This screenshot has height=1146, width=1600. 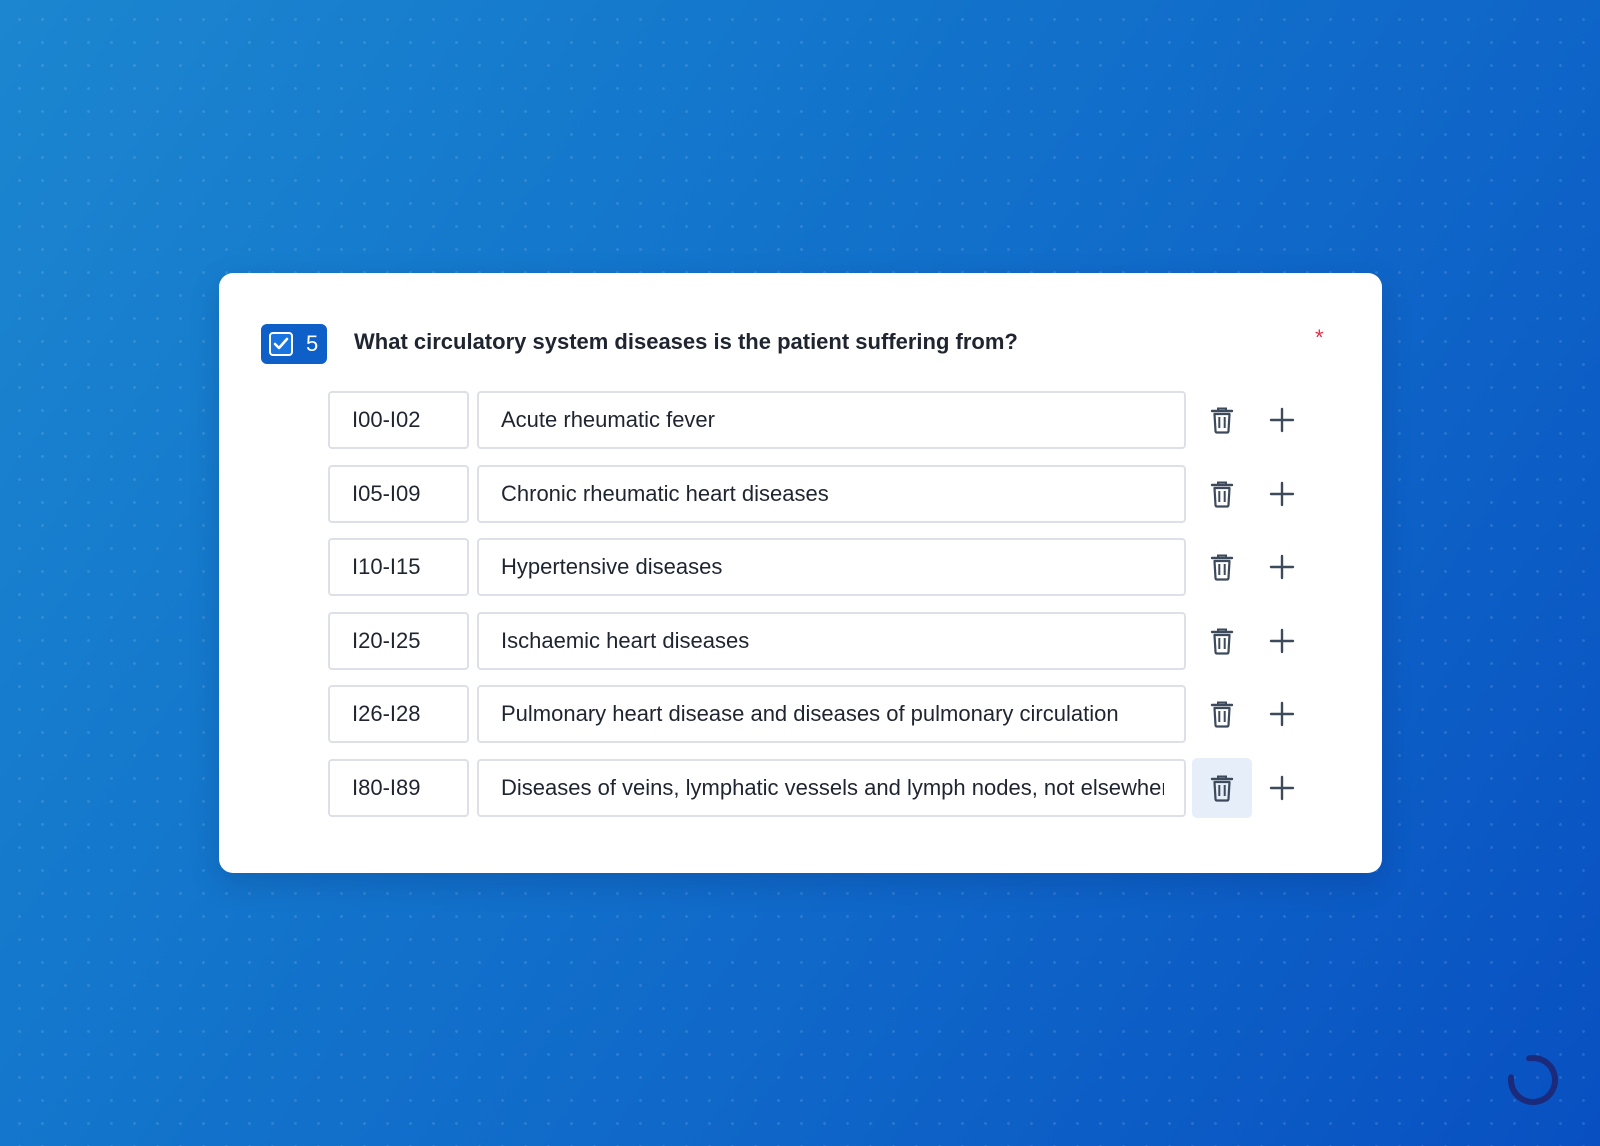 I want to click on checkbox-checked-icon, so click(x=281, y=344).